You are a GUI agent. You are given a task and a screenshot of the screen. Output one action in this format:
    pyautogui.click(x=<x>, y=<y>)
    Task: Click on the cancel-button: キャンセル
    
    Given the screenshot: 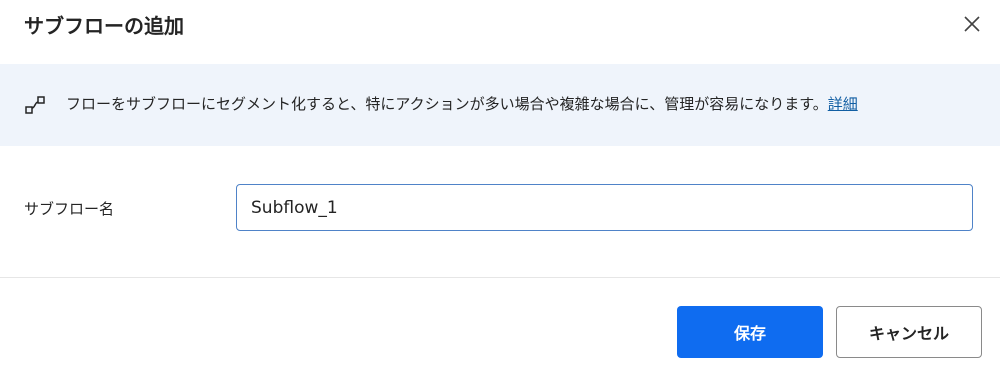 What is the action you would take?
    pyautogui.click(x=909, y=332)
    